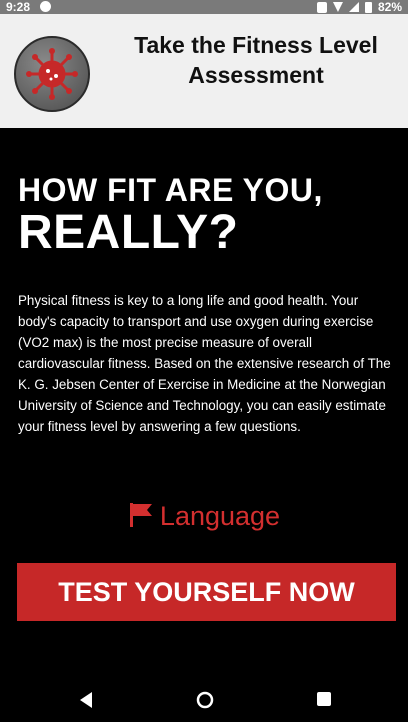 The image size is (408, 722). I want to click on headline-line2: REALLY?, so click(128, 232).